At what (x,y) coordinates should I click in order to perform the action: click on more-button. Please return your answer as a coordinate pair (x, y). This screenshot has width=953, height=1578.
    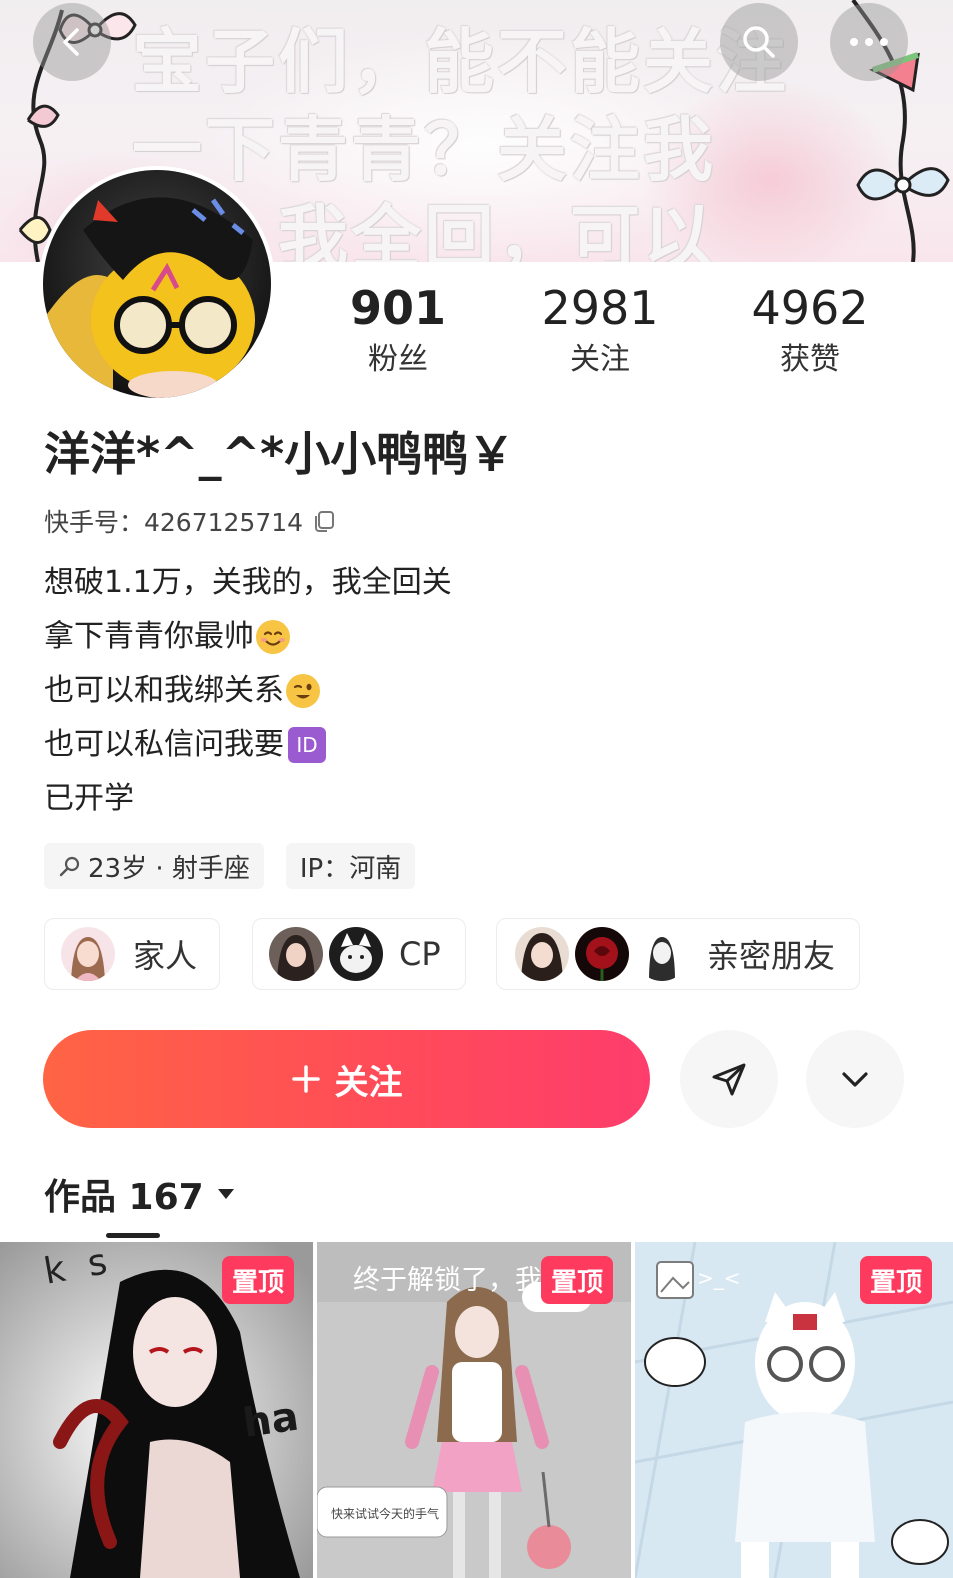
    Looking at the image, I should click on (869, 42).